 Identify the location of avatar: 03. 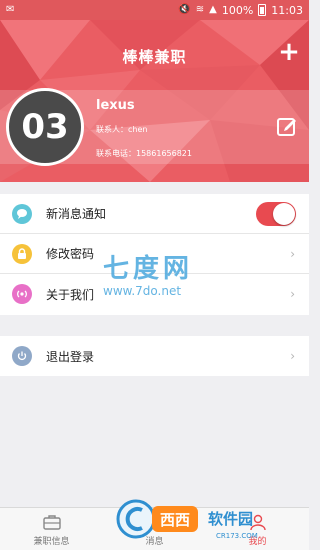
(45, 127).